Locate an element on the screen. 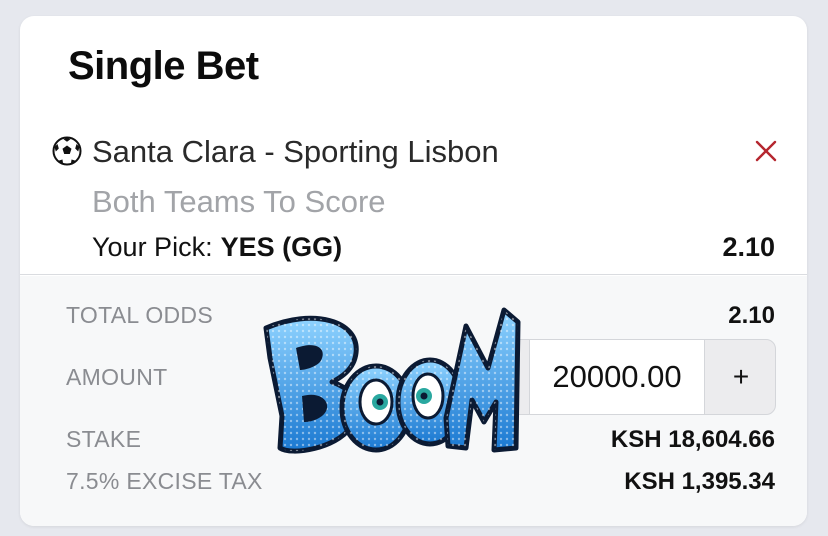 The height and width of the screenshot is (536, 828). match-name: Santa Clara - Sporting Lisbon is located at coordinates (295, 151).